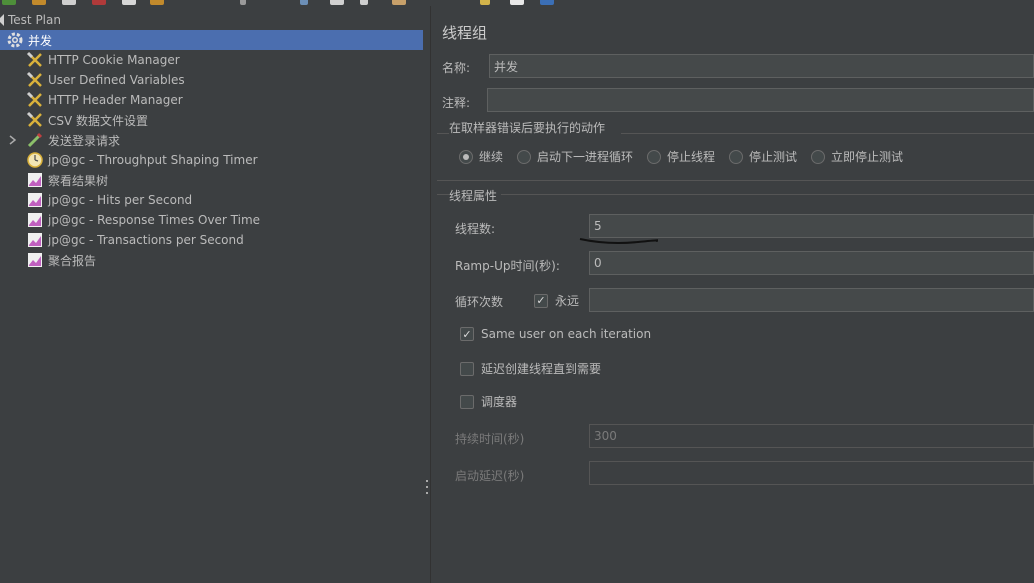 This screenshot has height=583, width=1034. What do you see at coordinates (760, 100) in the screenshot?
I see `comment-field` at bounding box center [760, 100].